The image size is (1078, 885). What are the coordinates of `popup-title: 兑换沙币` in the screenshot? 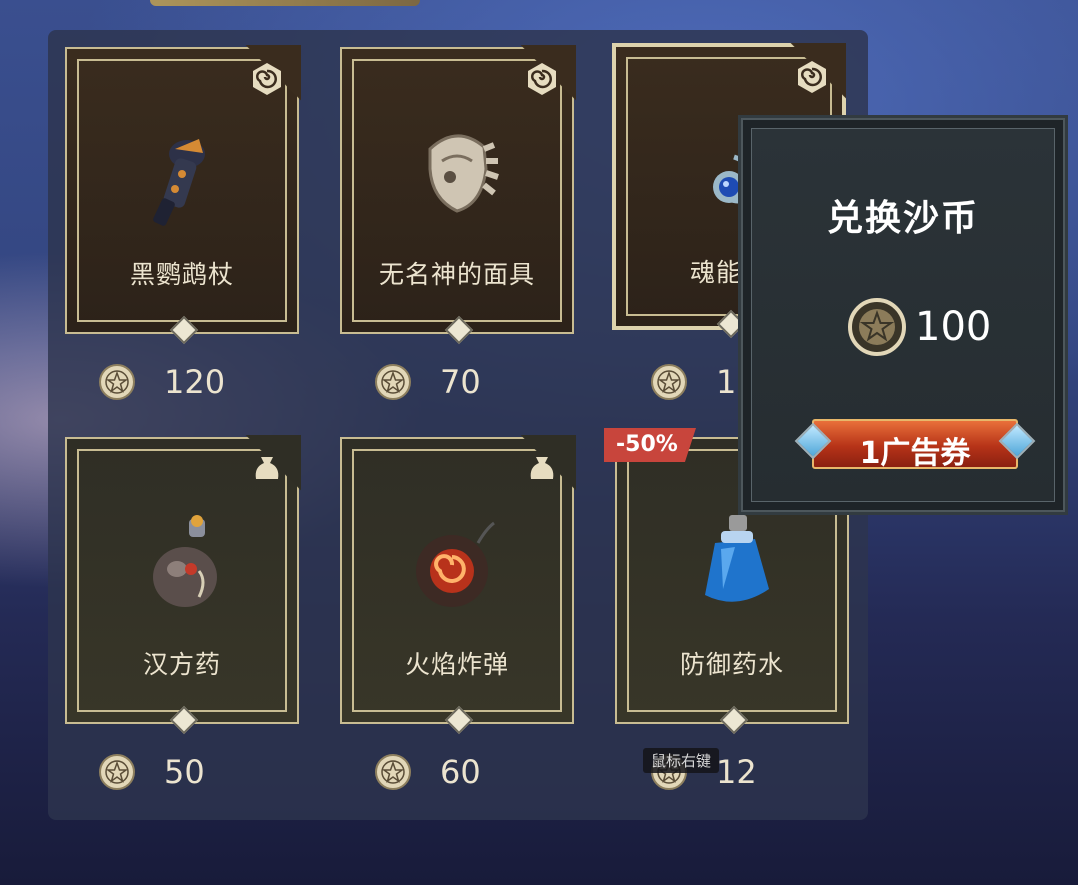 It's located at (902, 218).